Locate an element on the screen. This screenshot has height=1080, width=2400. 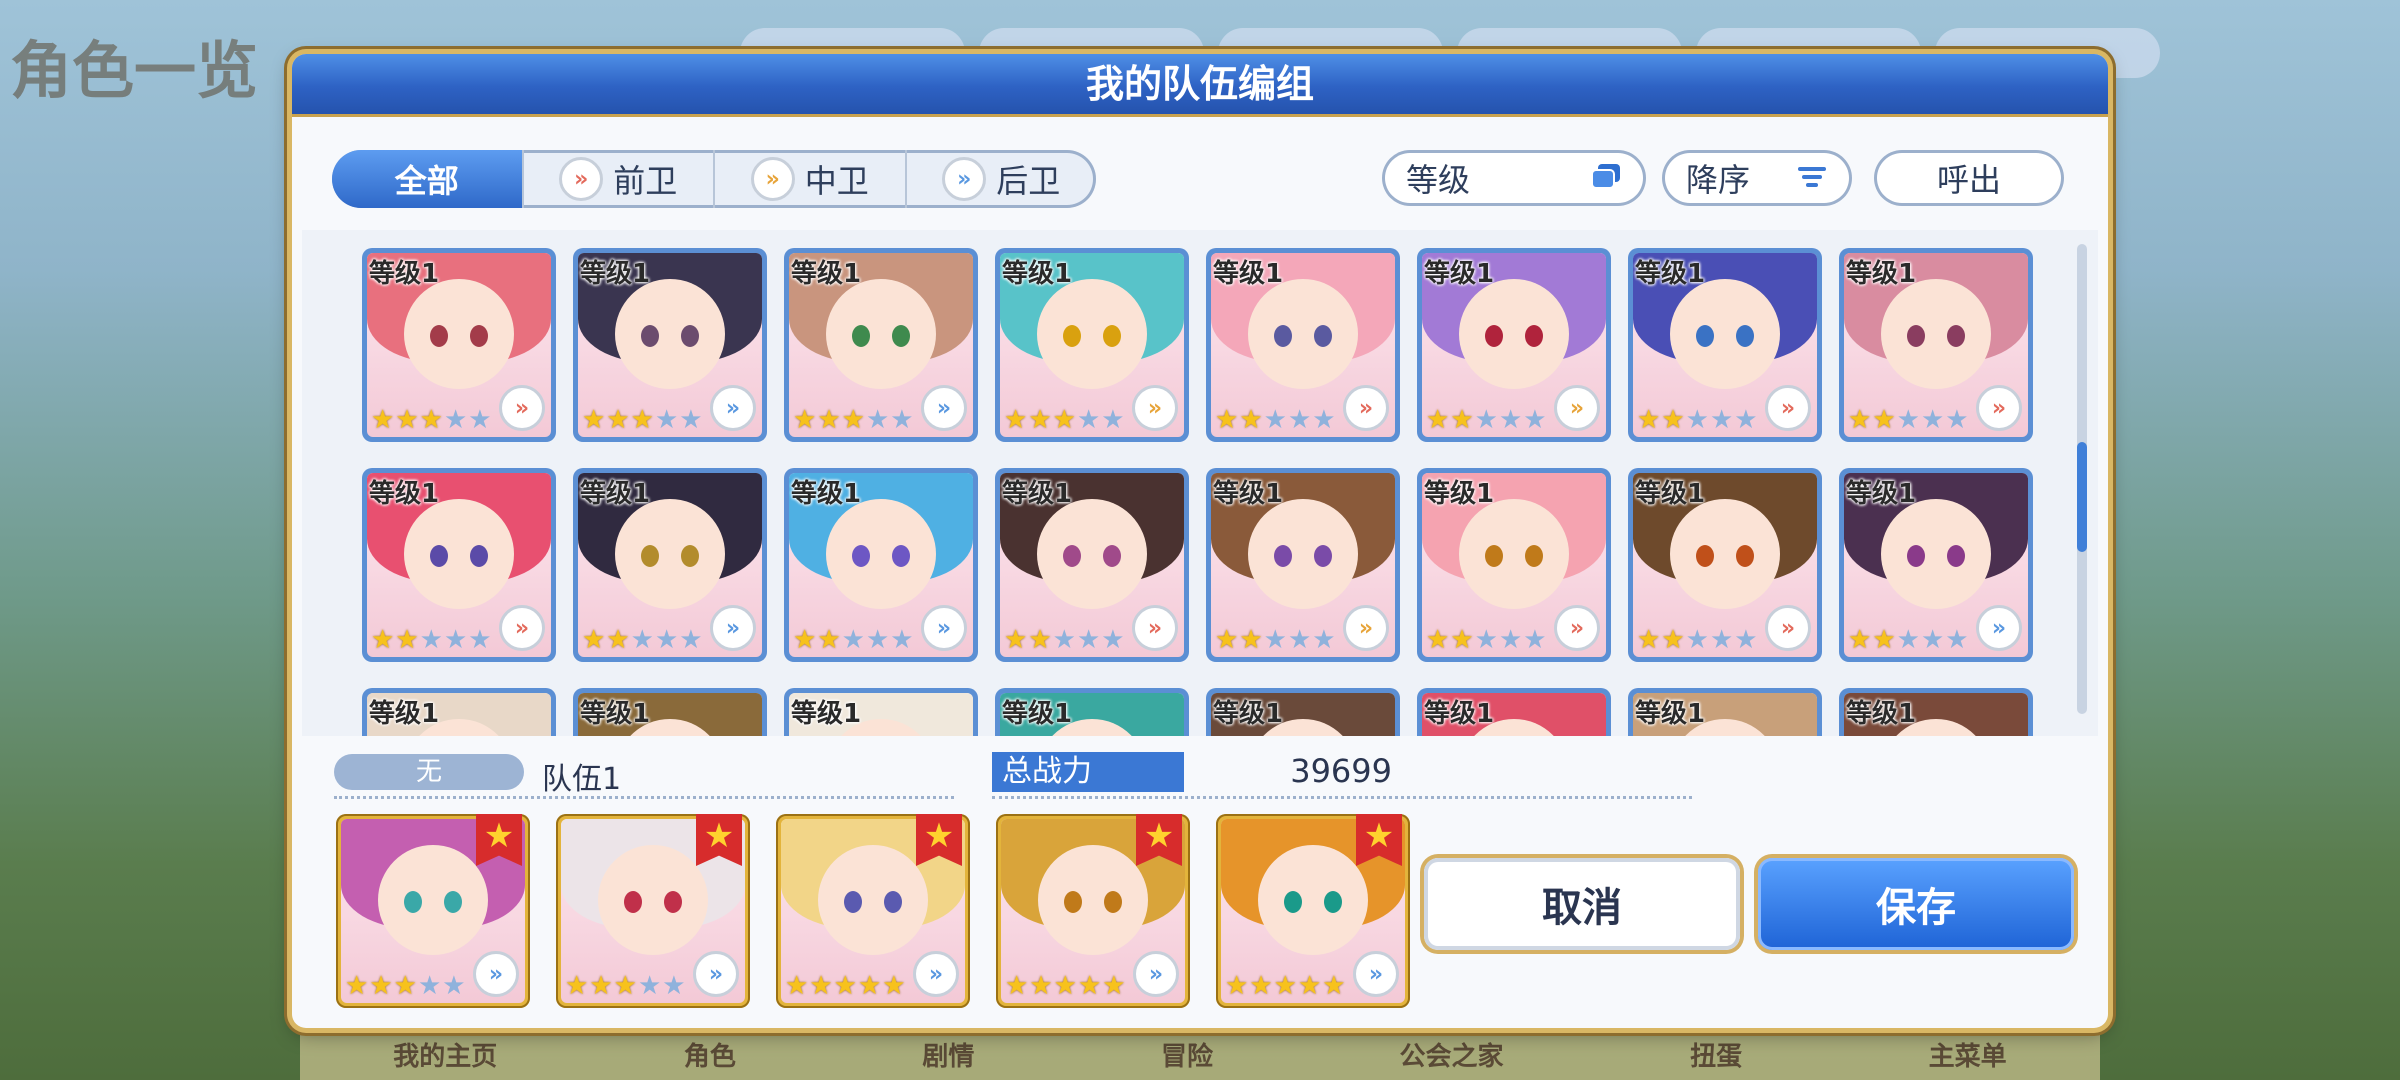
selected-team: ★ ★ ★ ★ ★» ★ ★ ★ ★ ★ ★» ★ ★ ★ ★ ★ ★» ★ ★ ★ ★ ★ ★» ★ ★ ★ ★ ★ ★» ★ is located at coordinates (873, 911).